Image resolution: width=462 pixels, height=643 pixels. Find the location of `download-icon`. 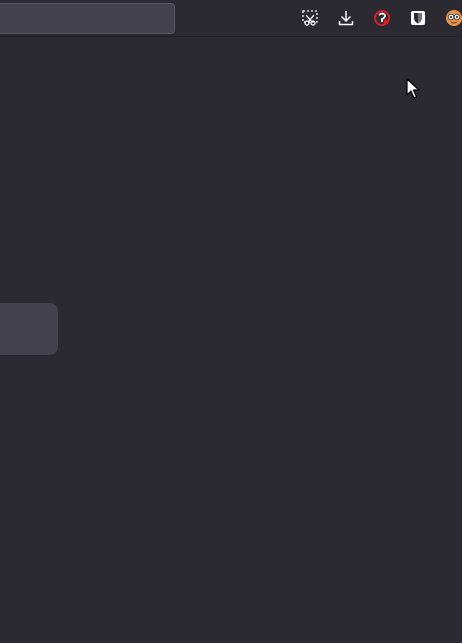

download-icon is located at coordinates (346, 18).